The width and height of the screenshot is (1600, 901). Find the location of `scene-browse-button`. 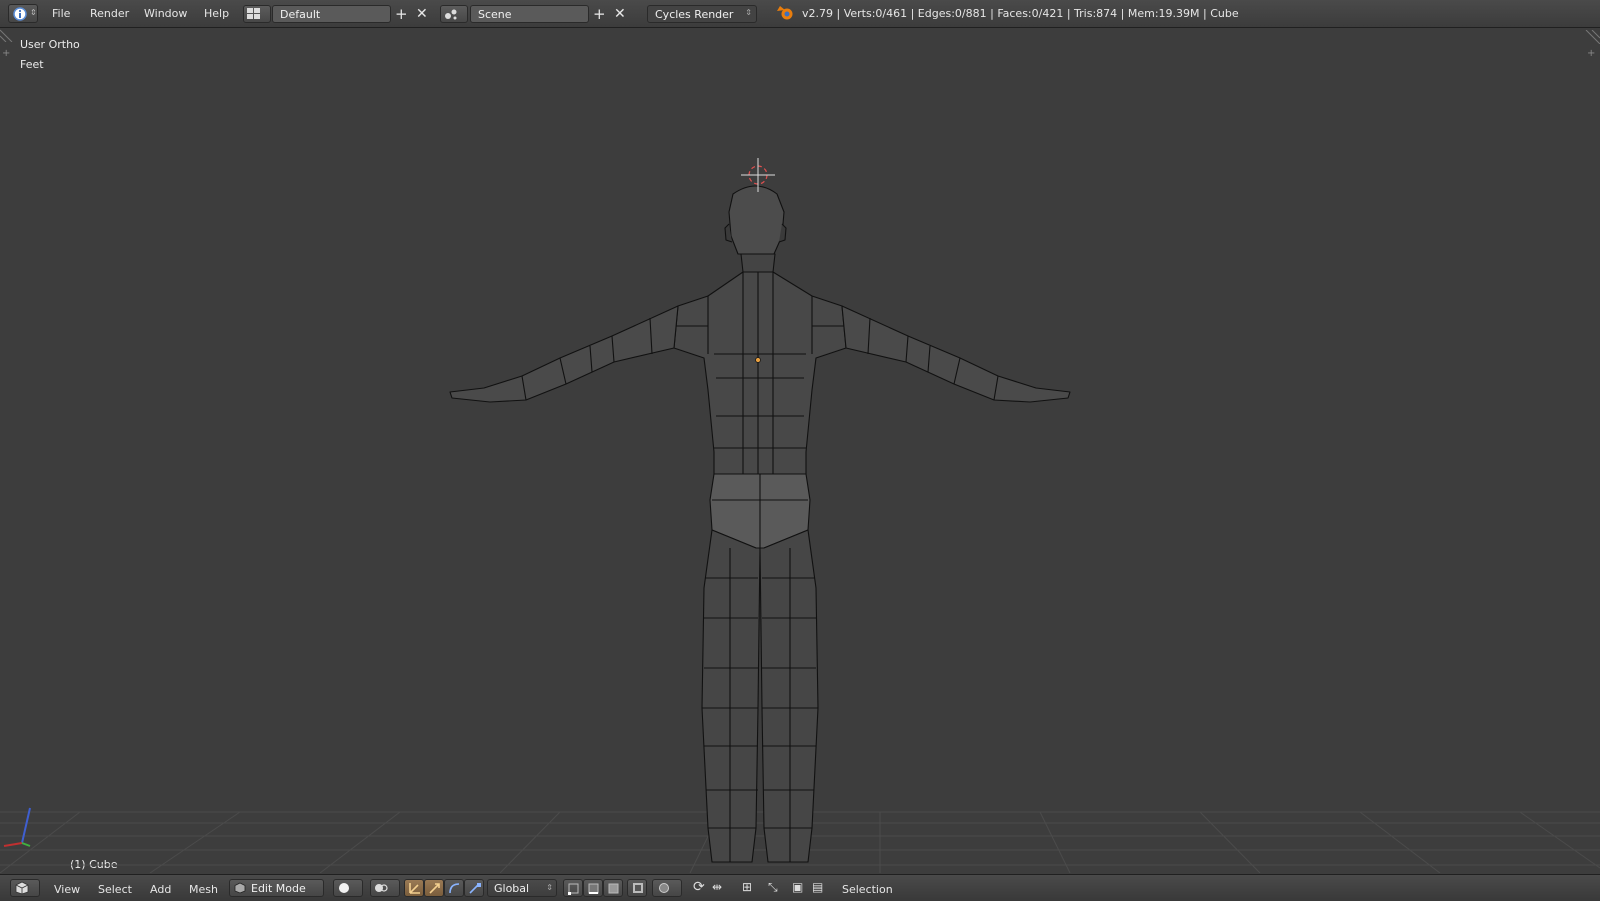

scene-browse-button is located at coordinates (454, 14).